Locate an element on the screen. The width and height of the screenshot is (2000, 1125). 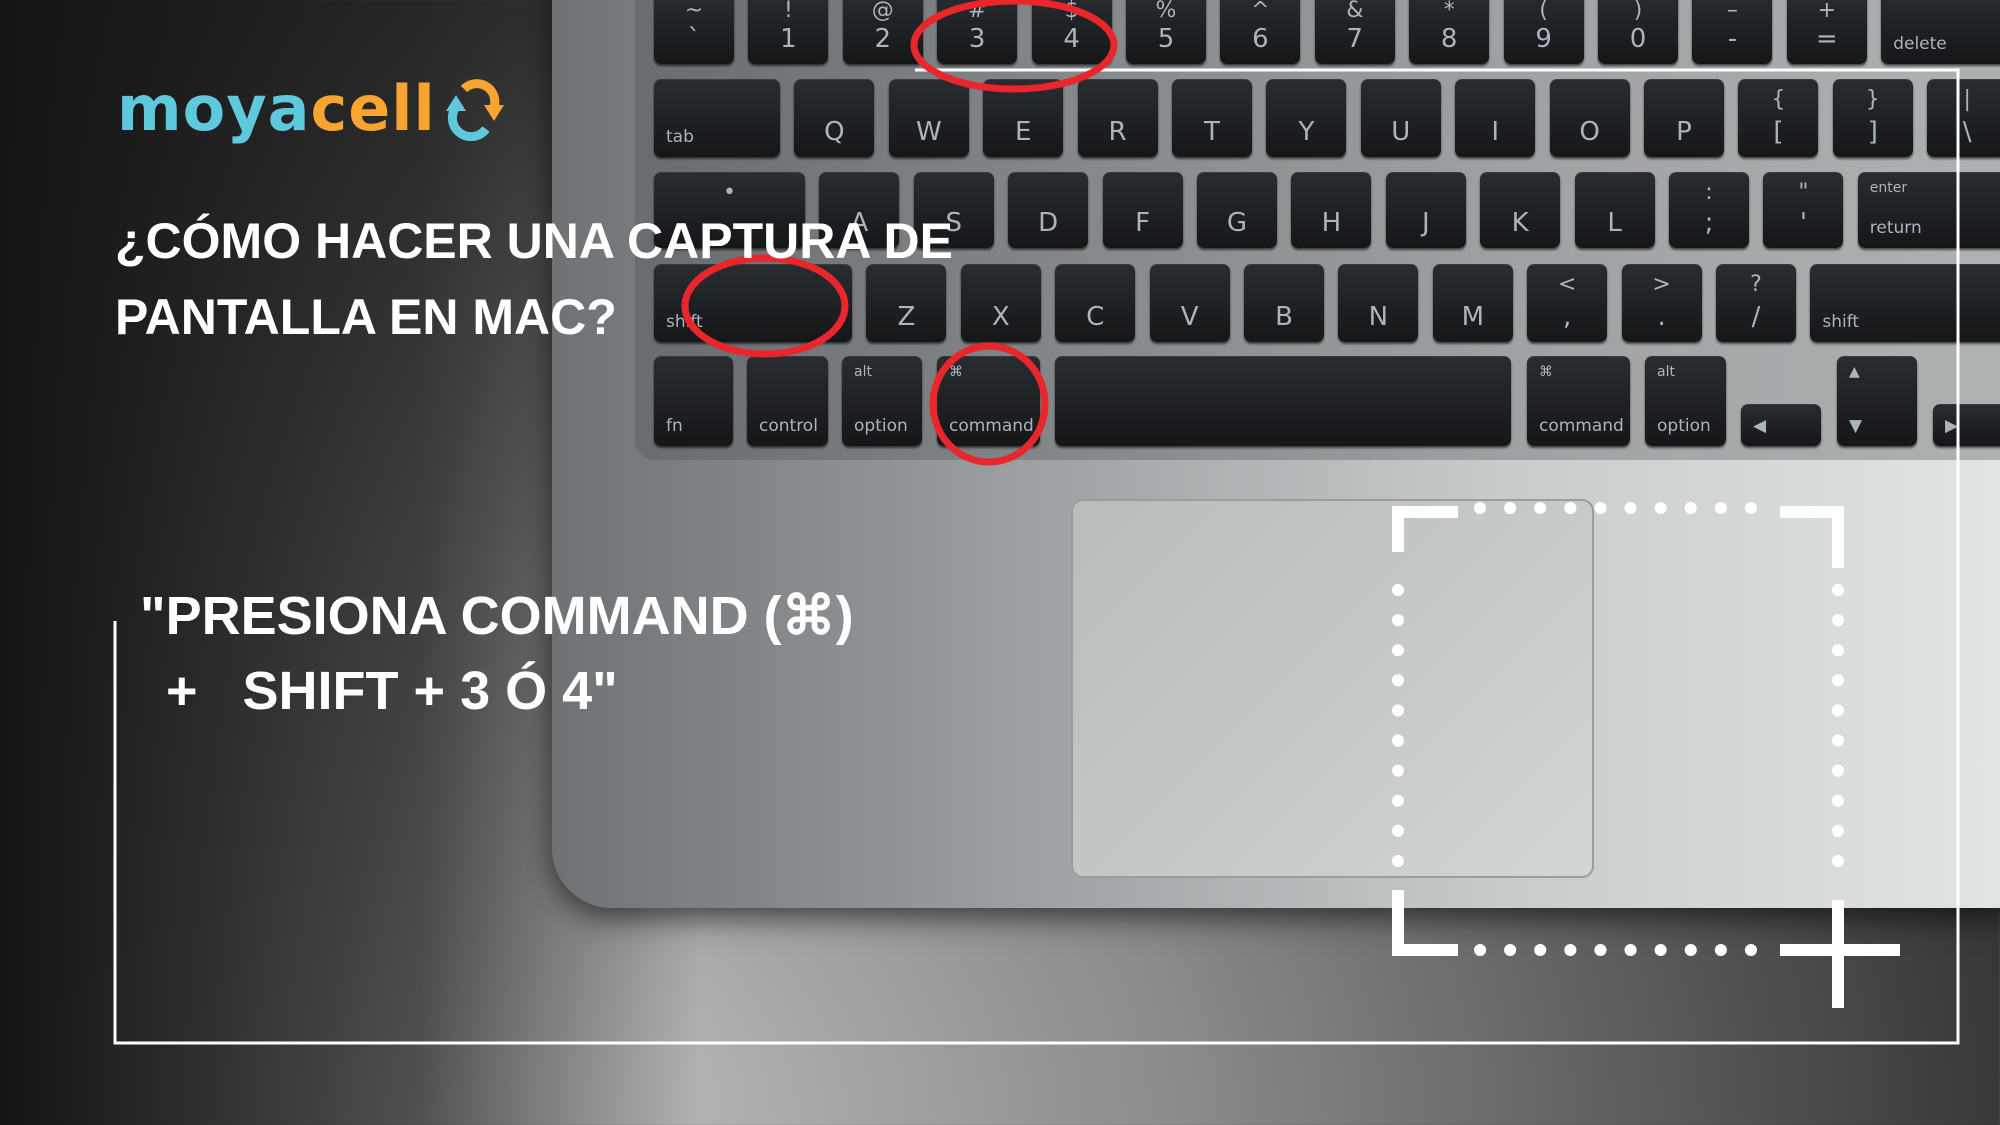
screenshot-crop-icon is located at coordinates (1646, 755).